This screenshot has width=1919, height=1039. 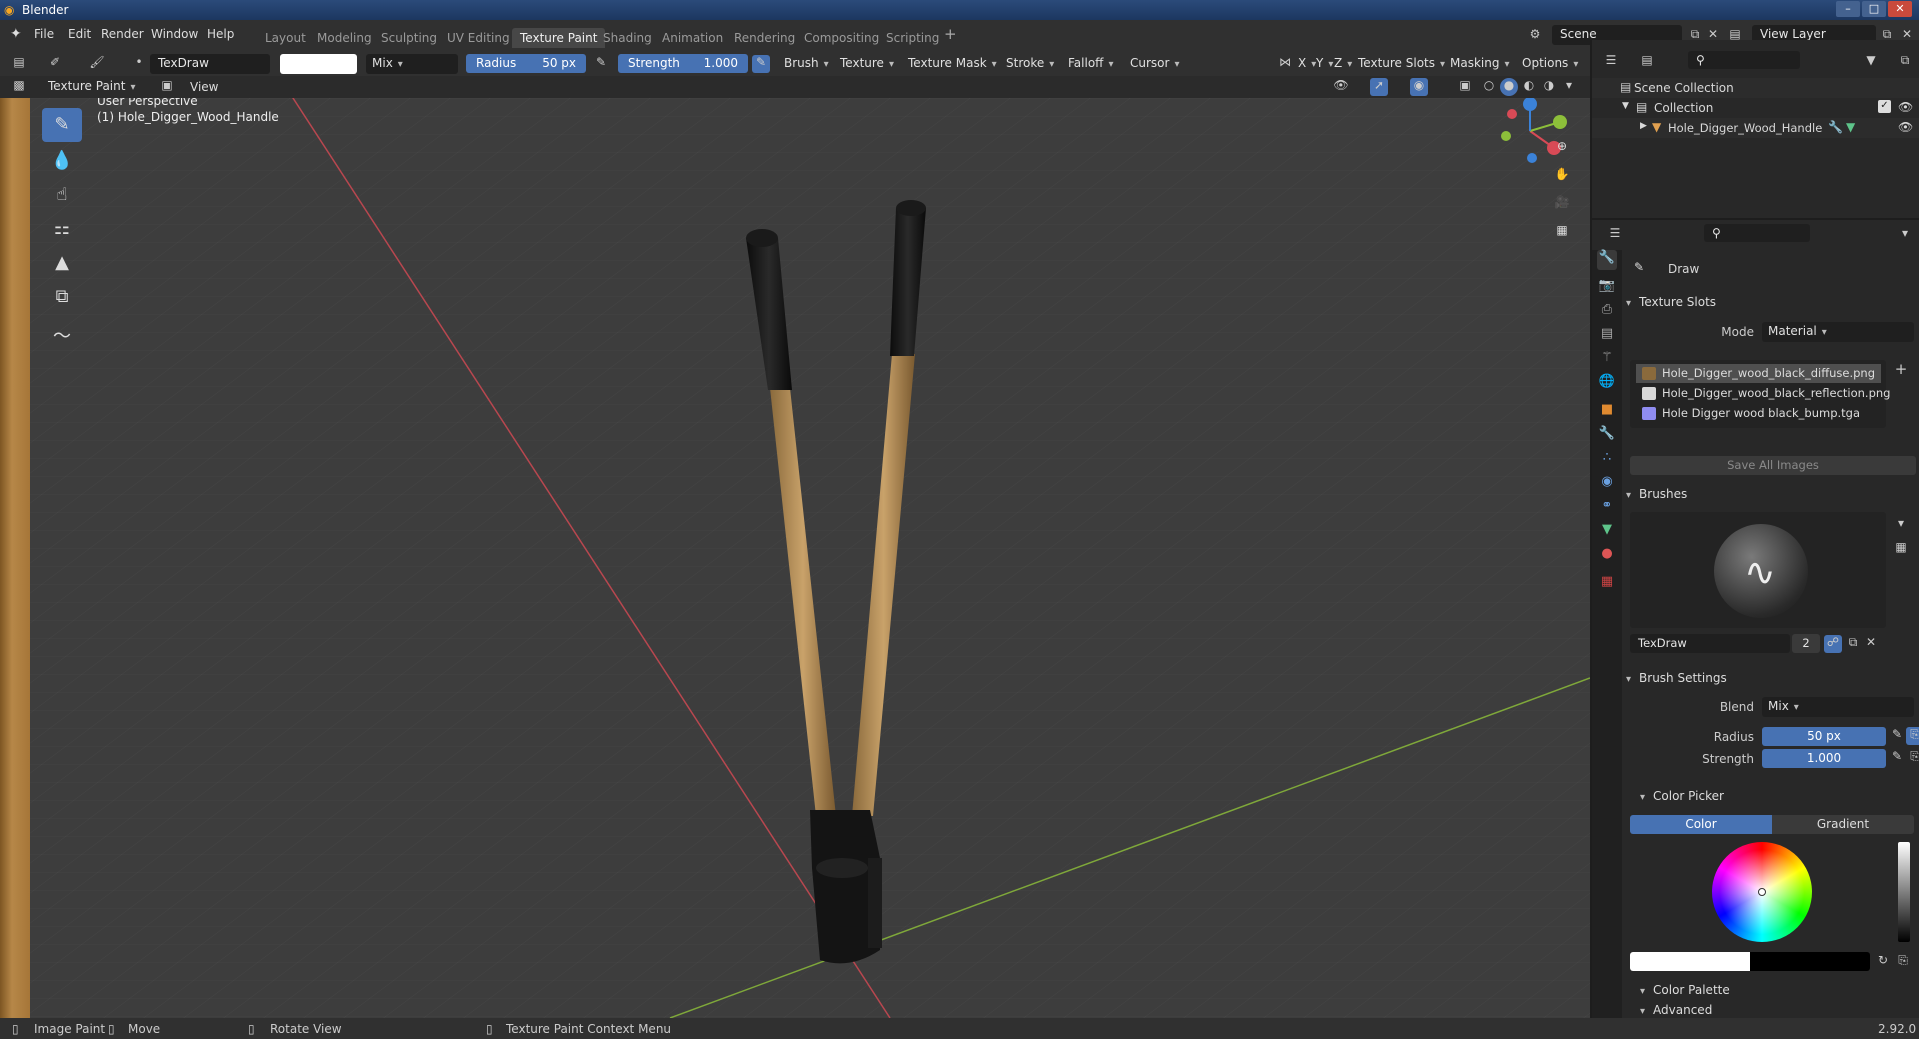 What do you see at coordinates (627, 38) in the screenshot?
I see `tab-shading: Shading` at bounding box center [627, 38].